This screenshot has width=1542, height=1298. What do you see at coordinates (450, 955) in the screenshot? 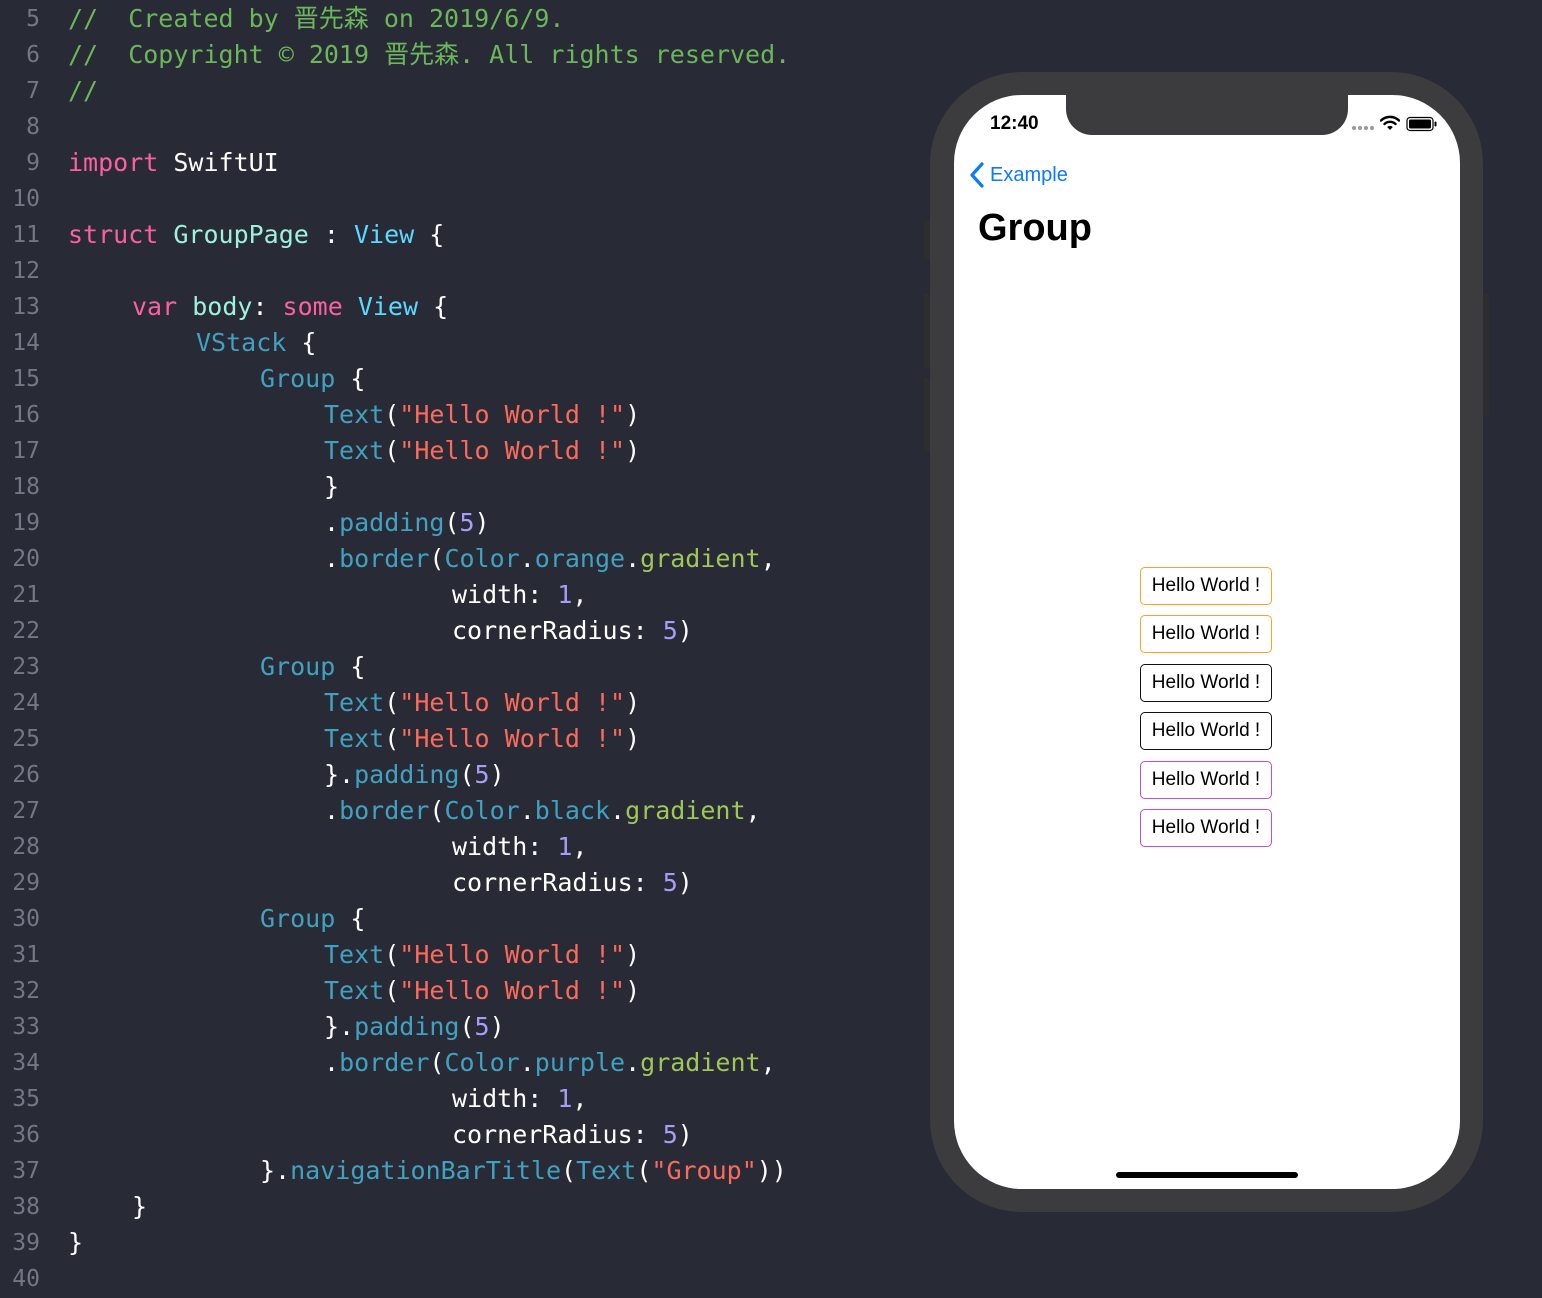
I see `code-line: 31 Text("Hello World !")` at bounding box center [450, 955].